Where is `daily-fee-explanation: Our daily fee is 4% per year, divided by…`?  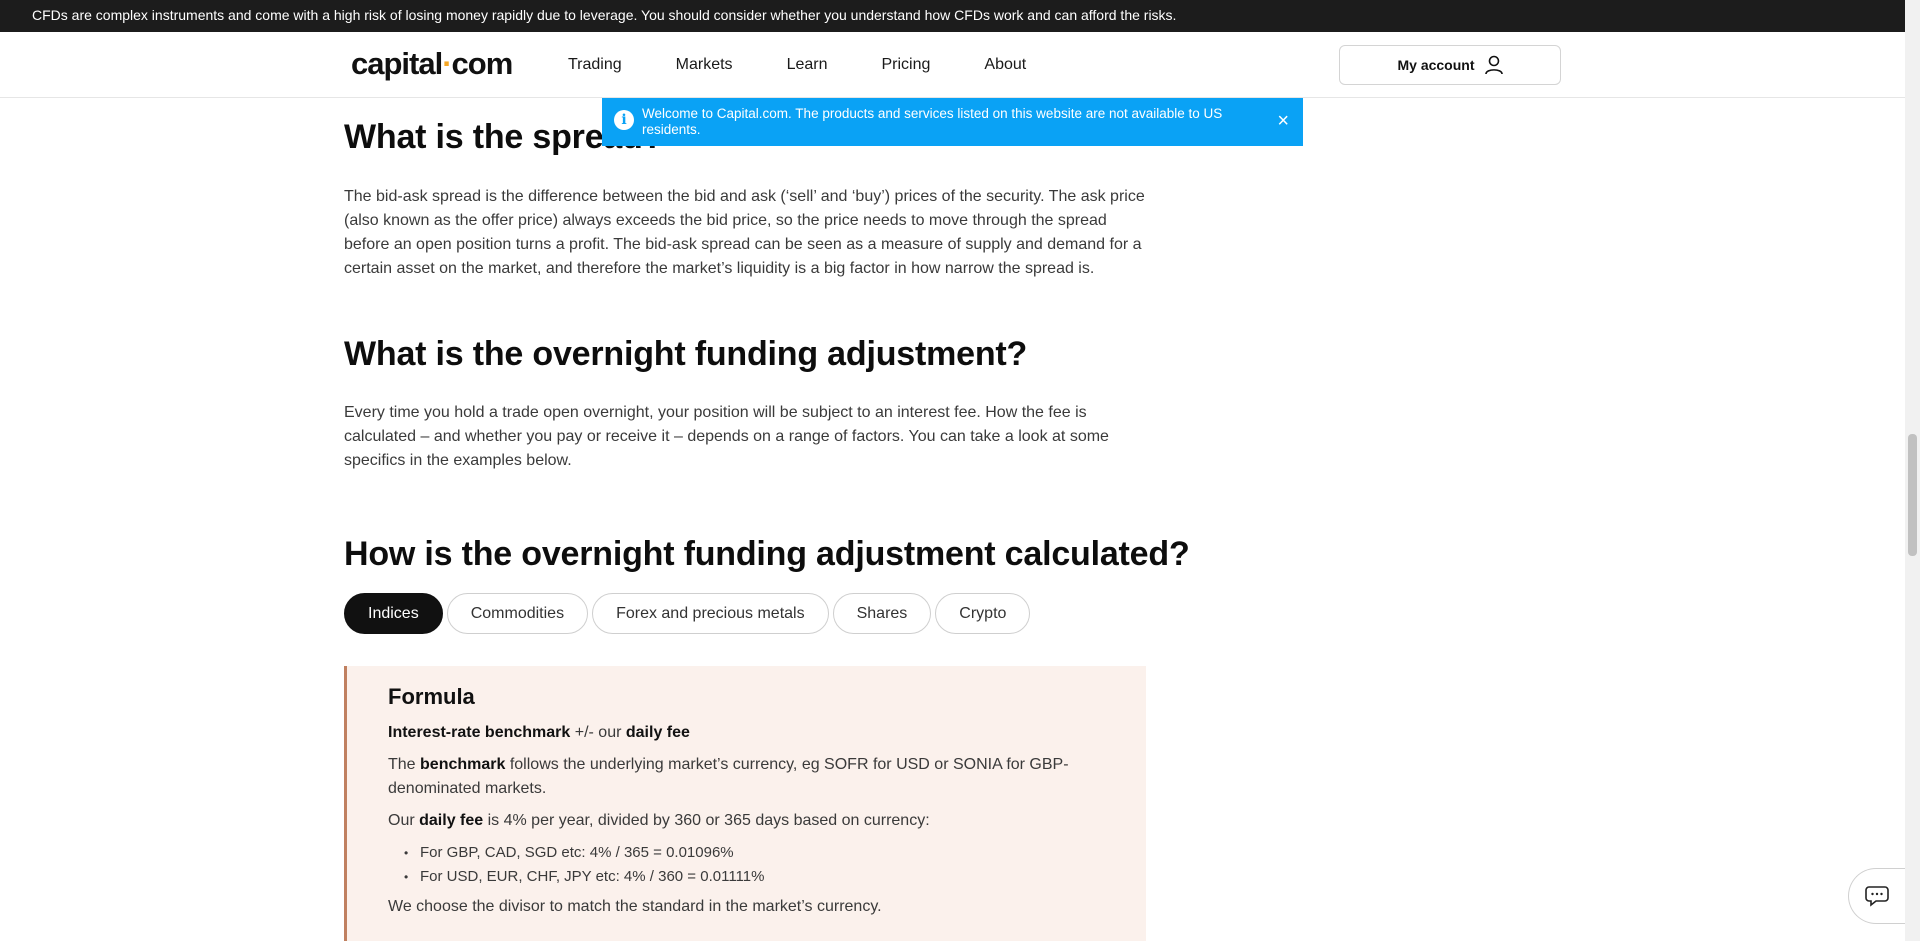
daily-fee-explanation: Our daily fee is 4% per year, divided by… is located at coordinates (659, 820).